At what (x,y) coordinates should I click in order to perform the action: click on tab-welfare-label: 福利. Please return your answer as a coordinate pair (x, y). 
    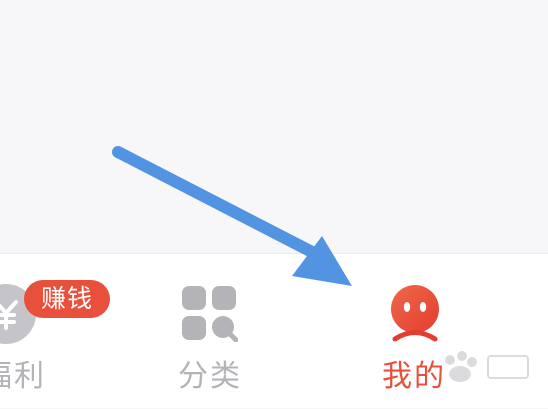
    Looking at the image, I should click on (23, 376).